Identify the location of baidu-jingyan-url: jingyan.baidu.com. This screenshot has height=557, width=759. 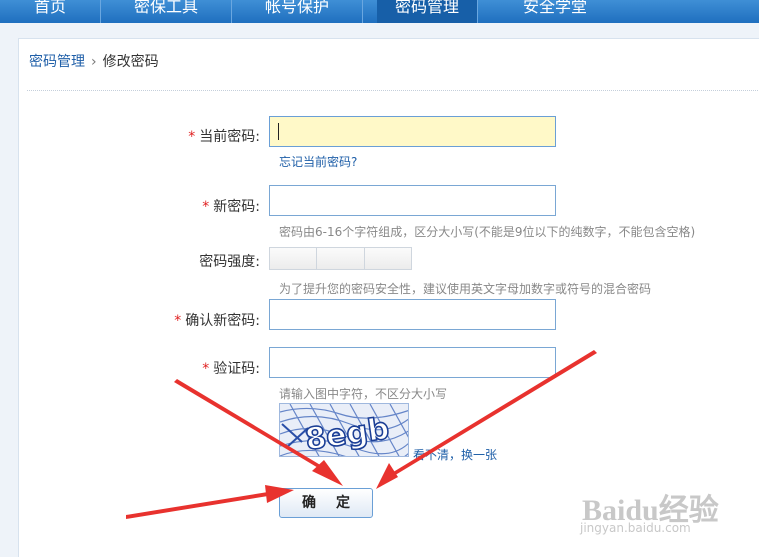
(635, 528).